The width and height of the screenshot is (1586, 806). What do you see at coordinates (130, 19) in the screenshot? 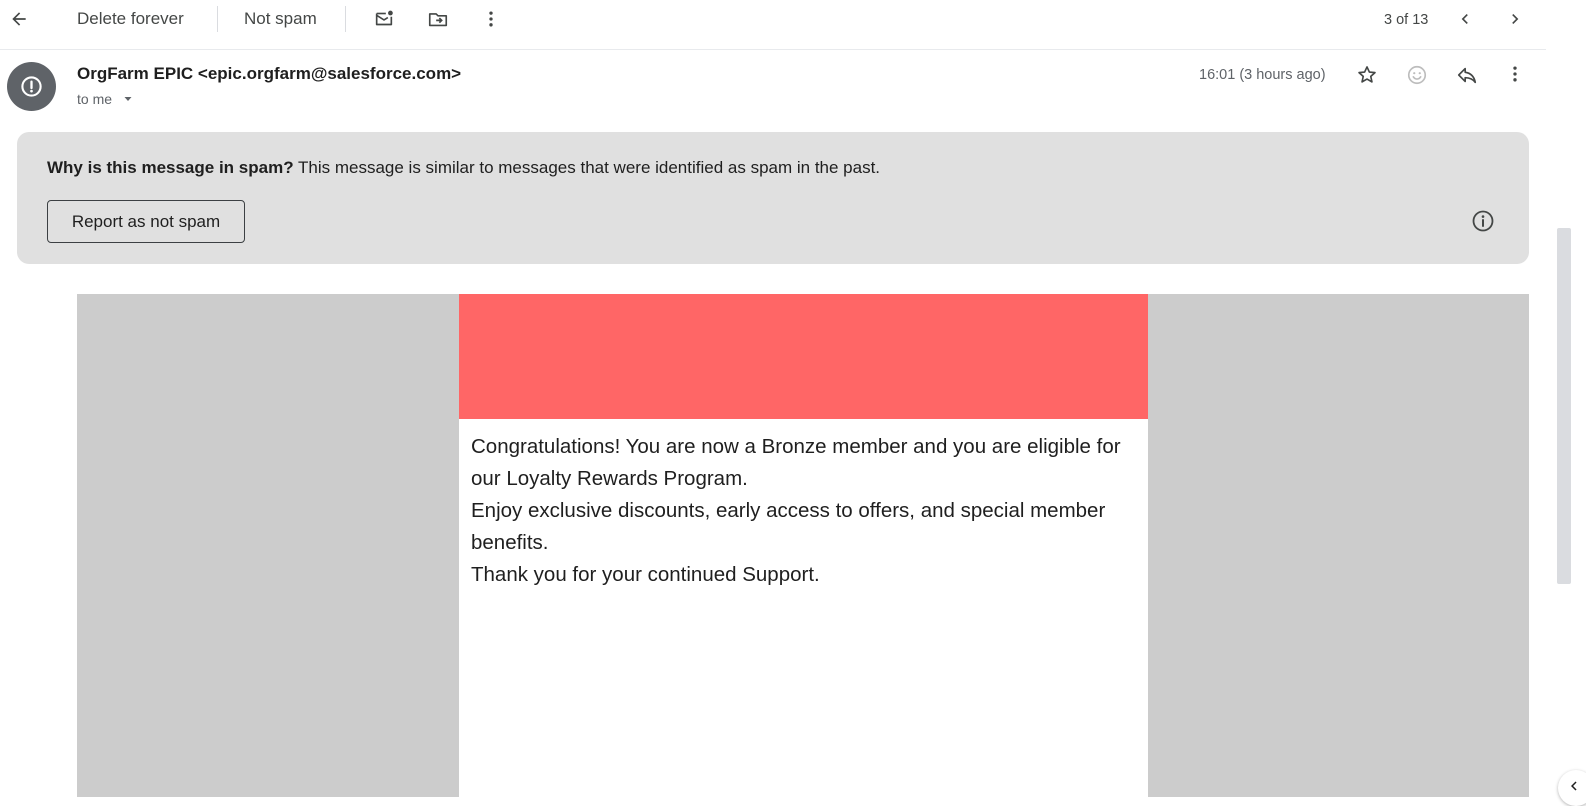
I see `delete-forever-button: Delete forever` at bounding box center [130, 19].